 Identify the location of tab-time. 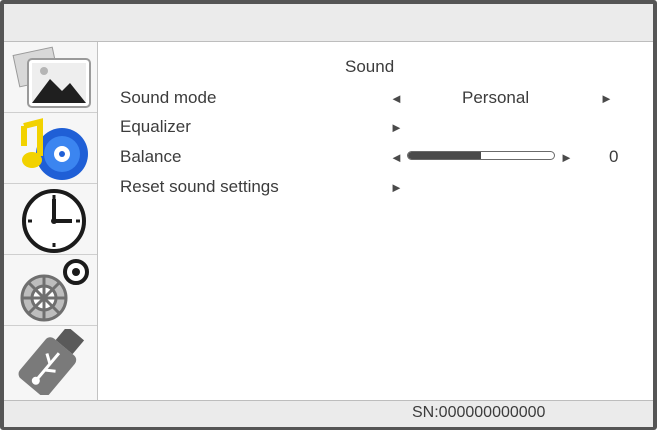
(50, 219).